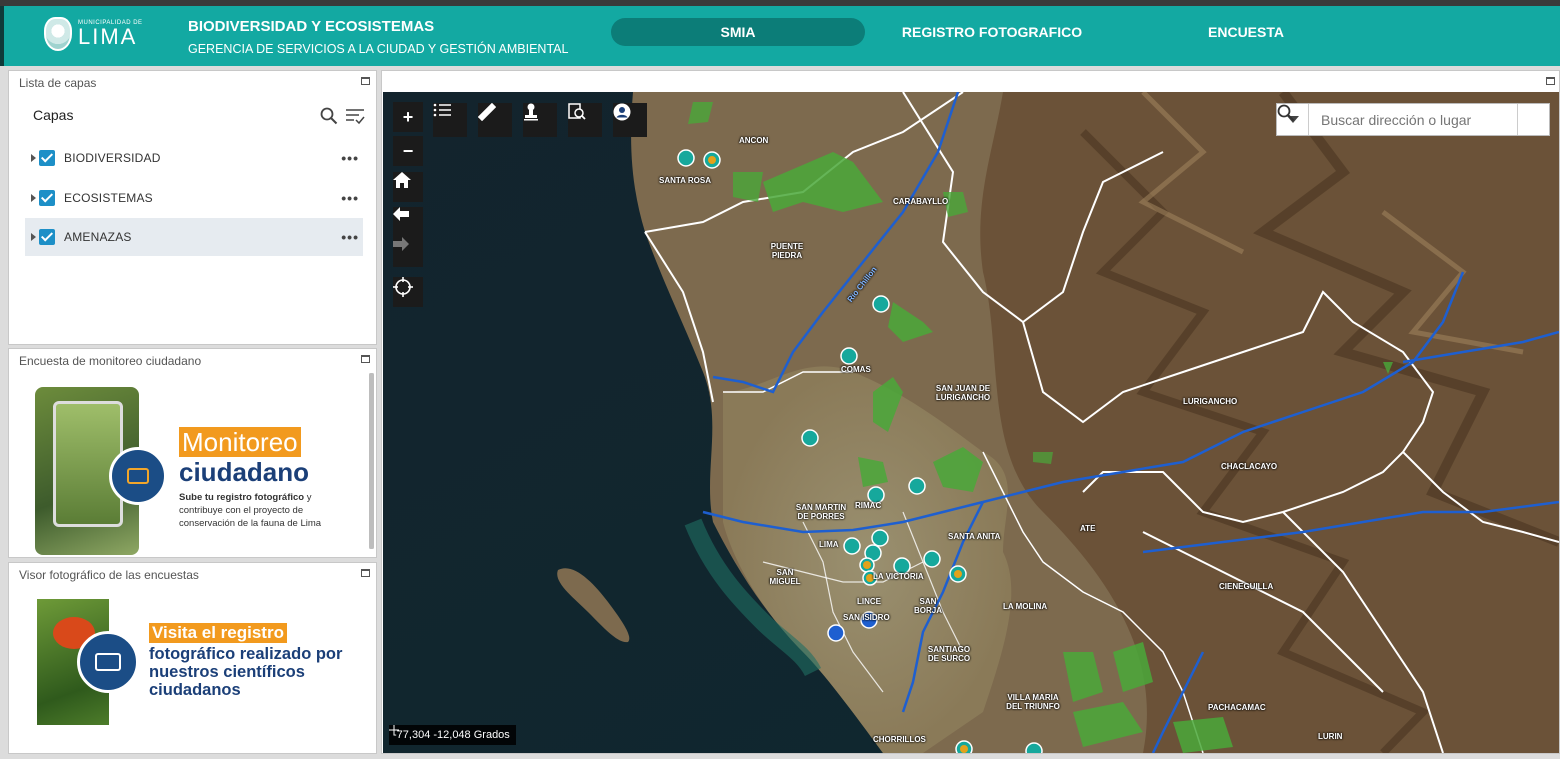 The image size is (1560, 759). Describe the element at coordinates (408, 222) in the screenshot. I see `previous-extent-button` at that location.